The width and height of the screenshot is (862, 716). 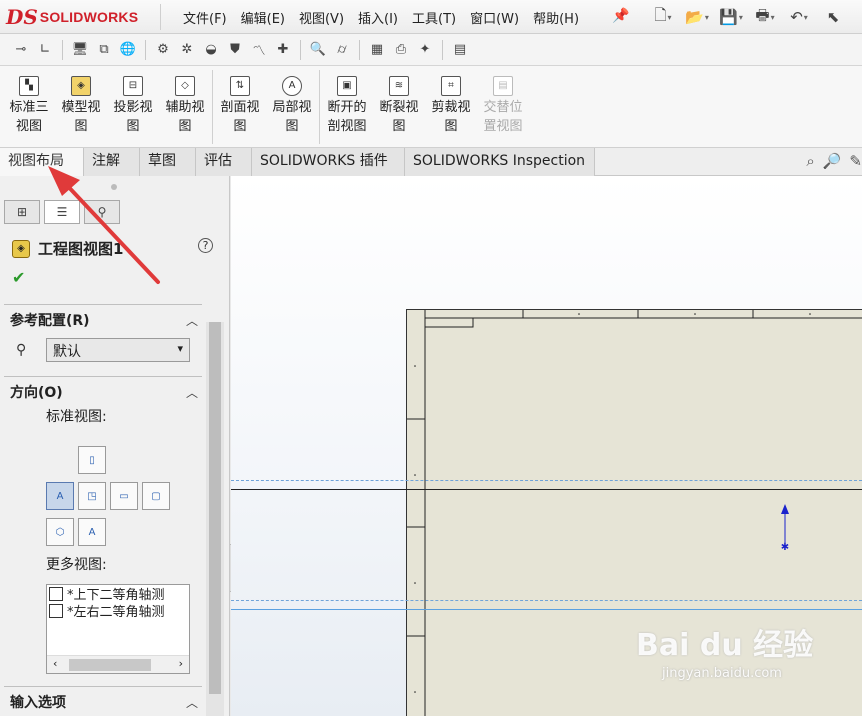 What do you see at coordinates (60, 532) in the screenshot?
I see `isometric-view-button: ⬡` at bounding box center [60, 532].